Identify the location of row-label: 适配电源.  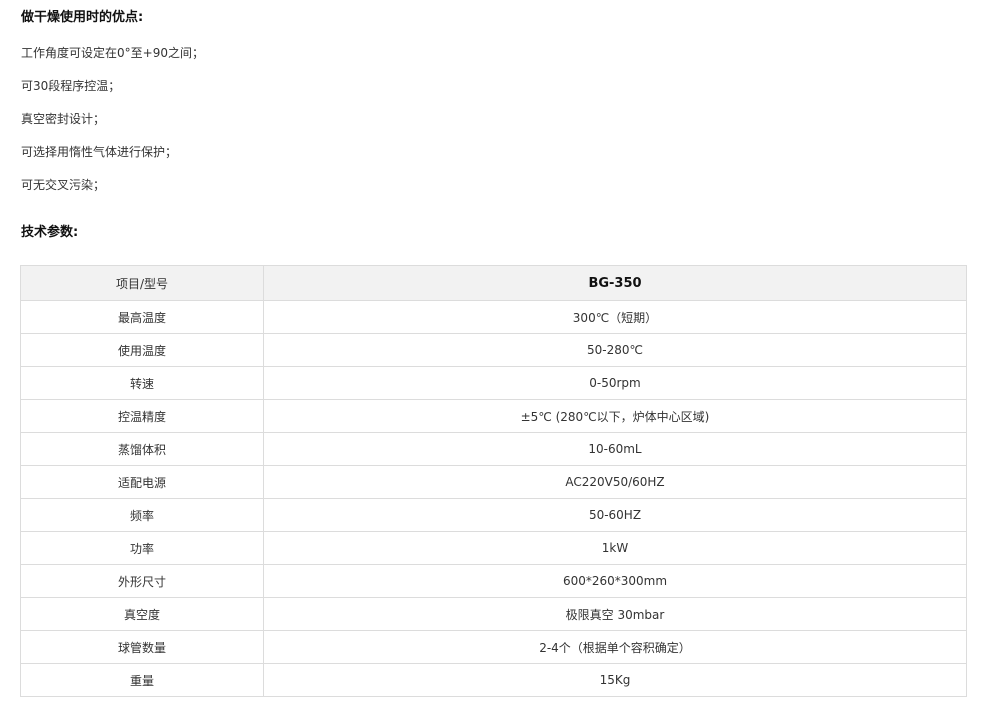
(142, 482).